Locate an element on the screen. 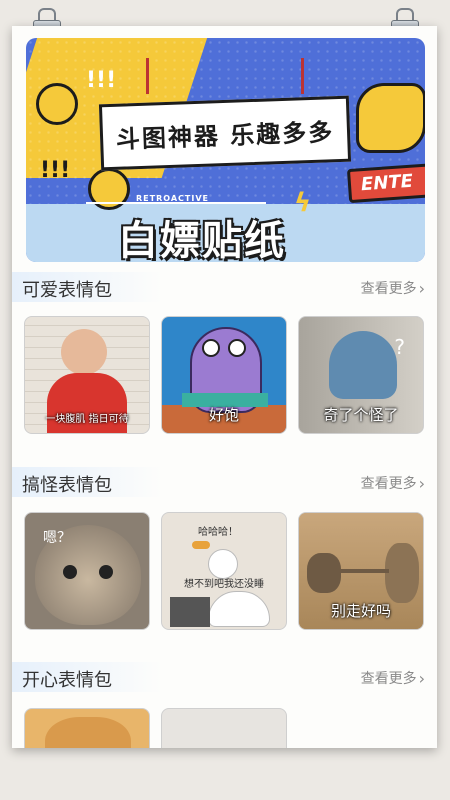 The width and height of the screenshot is (450, 800). sticker-card: 好饱 is located at coordinates (224, 375).